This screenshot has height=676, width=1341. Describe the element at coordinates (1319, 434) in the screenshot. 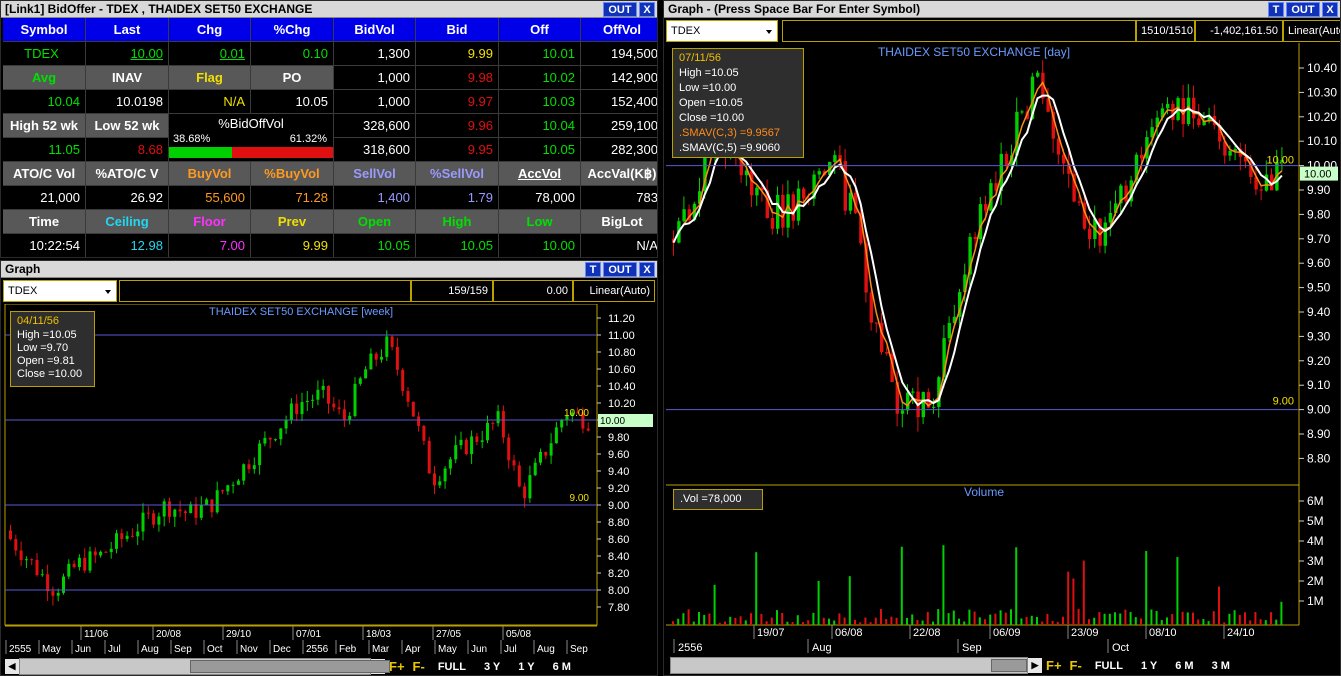

I see `y-tick-label: 8.90` at that location.